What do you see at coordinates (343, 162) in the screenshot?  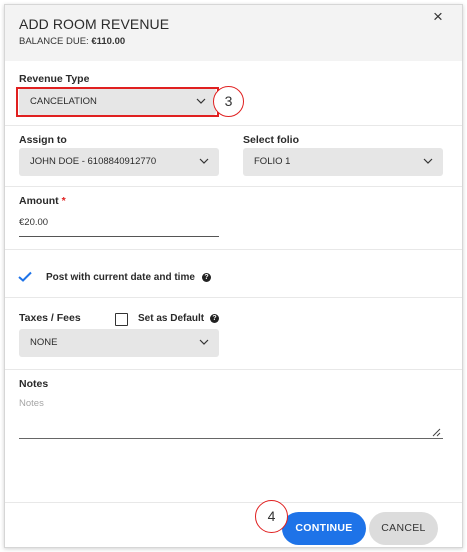 I see `select-folio-select: FOLIO 1` at bounding box center [343, 162].